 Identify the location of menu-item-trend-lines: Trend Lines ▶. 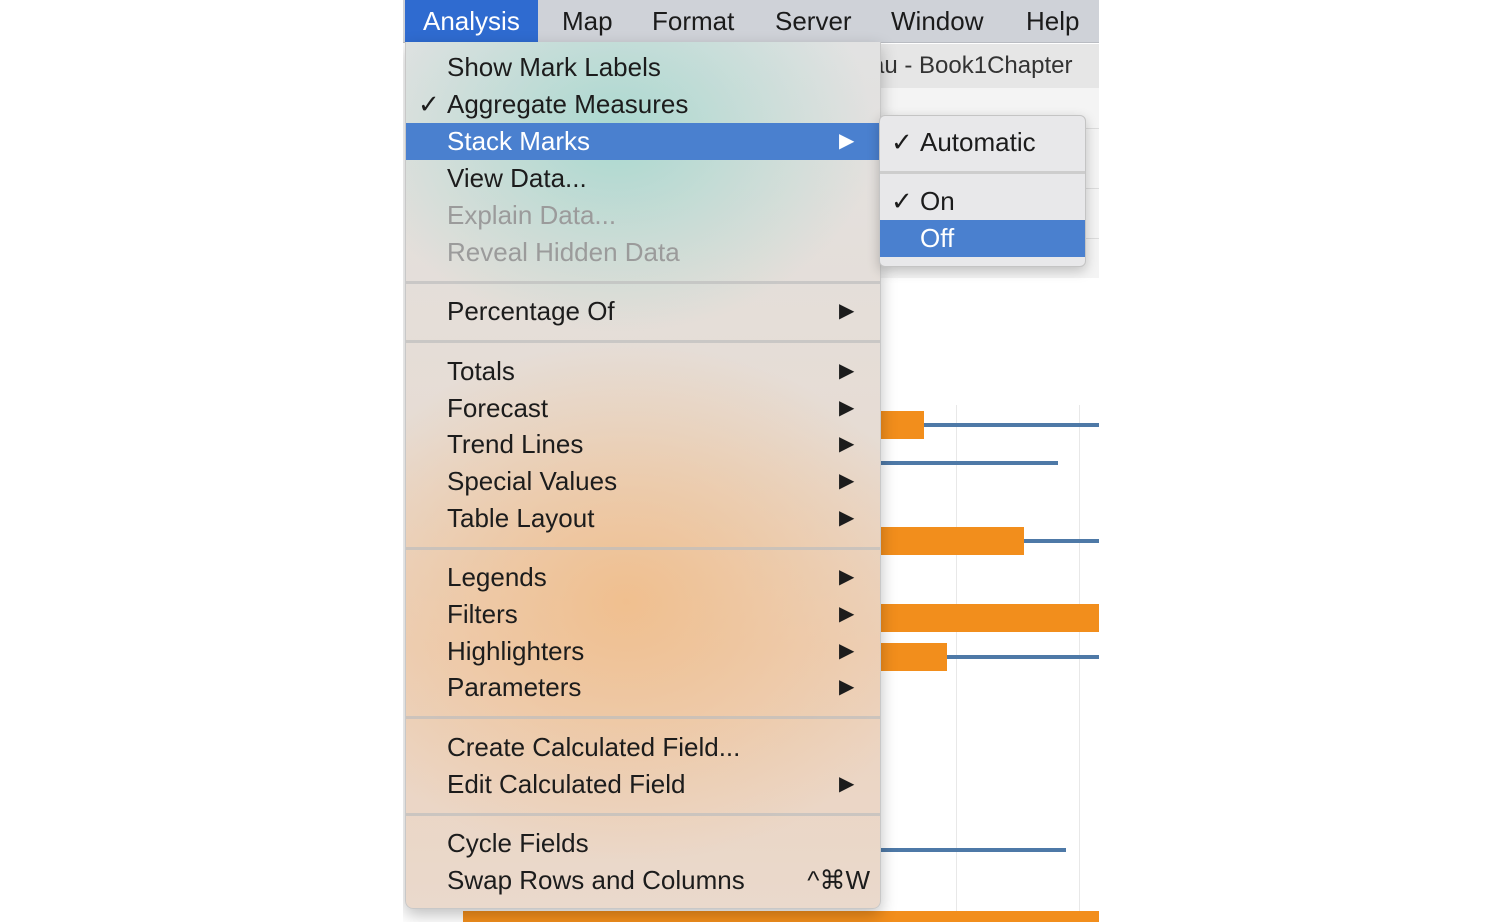
(643, 444).